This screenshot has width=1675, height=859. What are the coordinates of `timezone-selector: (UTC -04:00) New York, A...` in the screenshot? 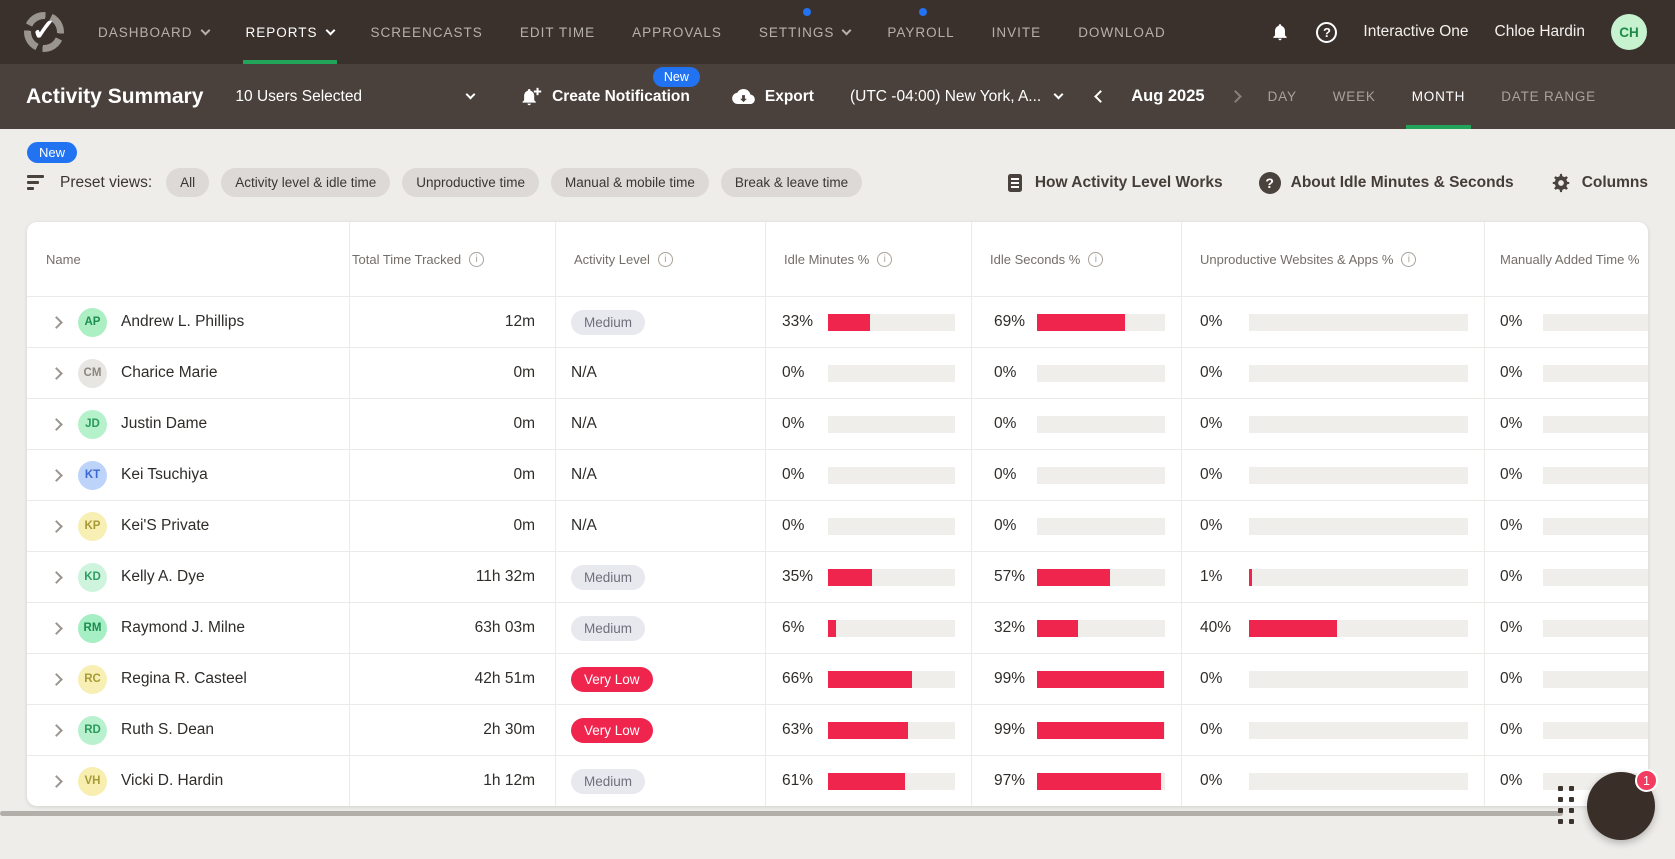 It's located at (957, 97).